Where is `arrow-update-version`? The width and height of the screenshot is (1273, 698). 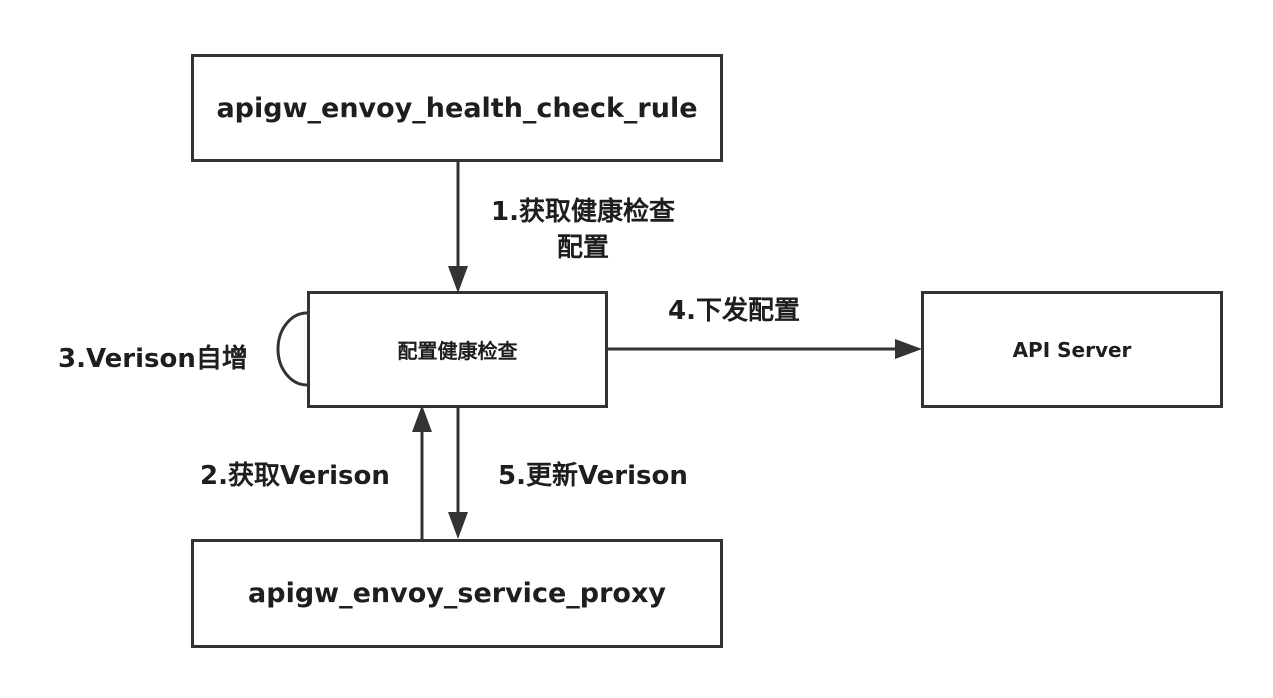 arrow-update-version is located at coordinates (458, 473).